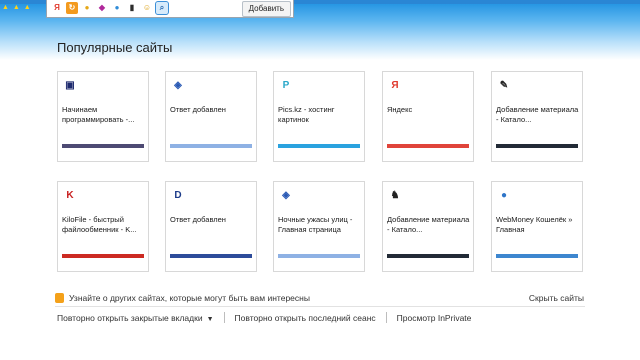 The width and height of the screenshot is (640, 360). What do you see at coordinates (70, 195) in the screenshot?
I see `kilofile-icon: K` at bounding box center [70, 195].